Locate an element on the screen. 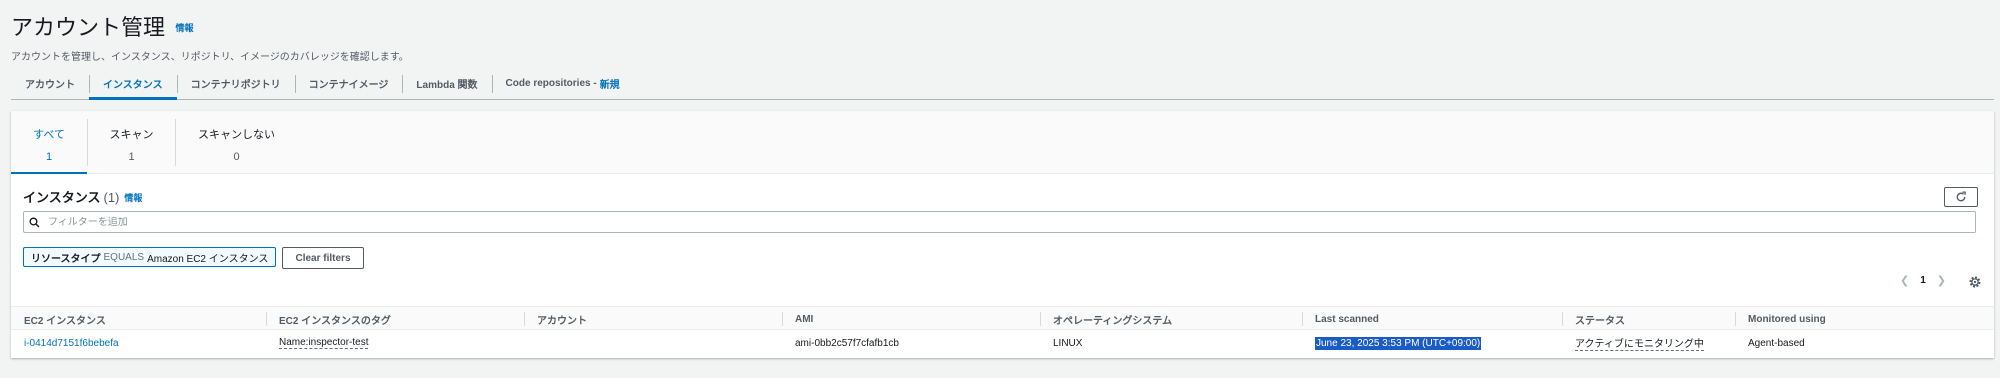 The height and width of the screenshot is (378, 2000). tab-instances: インスタンス is located at coordinates (133, 84).